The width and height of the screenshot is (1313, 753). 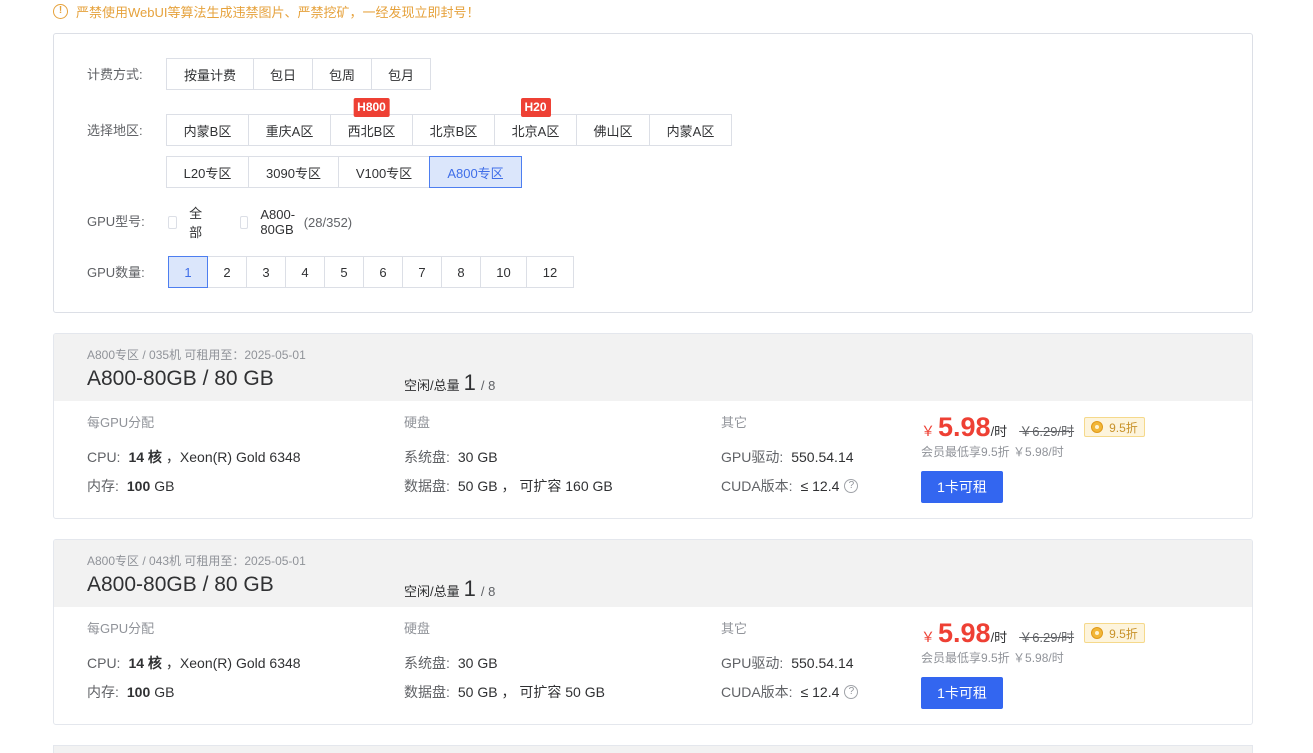 I want to click on gpu-count-option: 4, so click(x=305, y=272).